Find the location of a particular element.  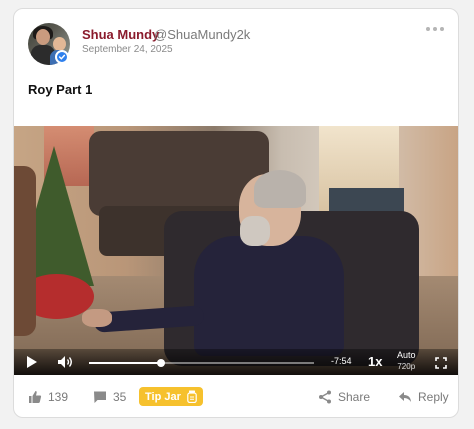

tip-jar-icon is located at coordinates (192, 396).